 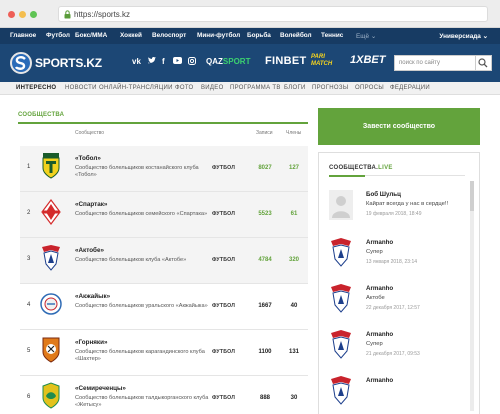 What do you see at coordinates (397, 395) in the screenshot?
I see `live-entry: Armanho` at bounding box center [397, 395].